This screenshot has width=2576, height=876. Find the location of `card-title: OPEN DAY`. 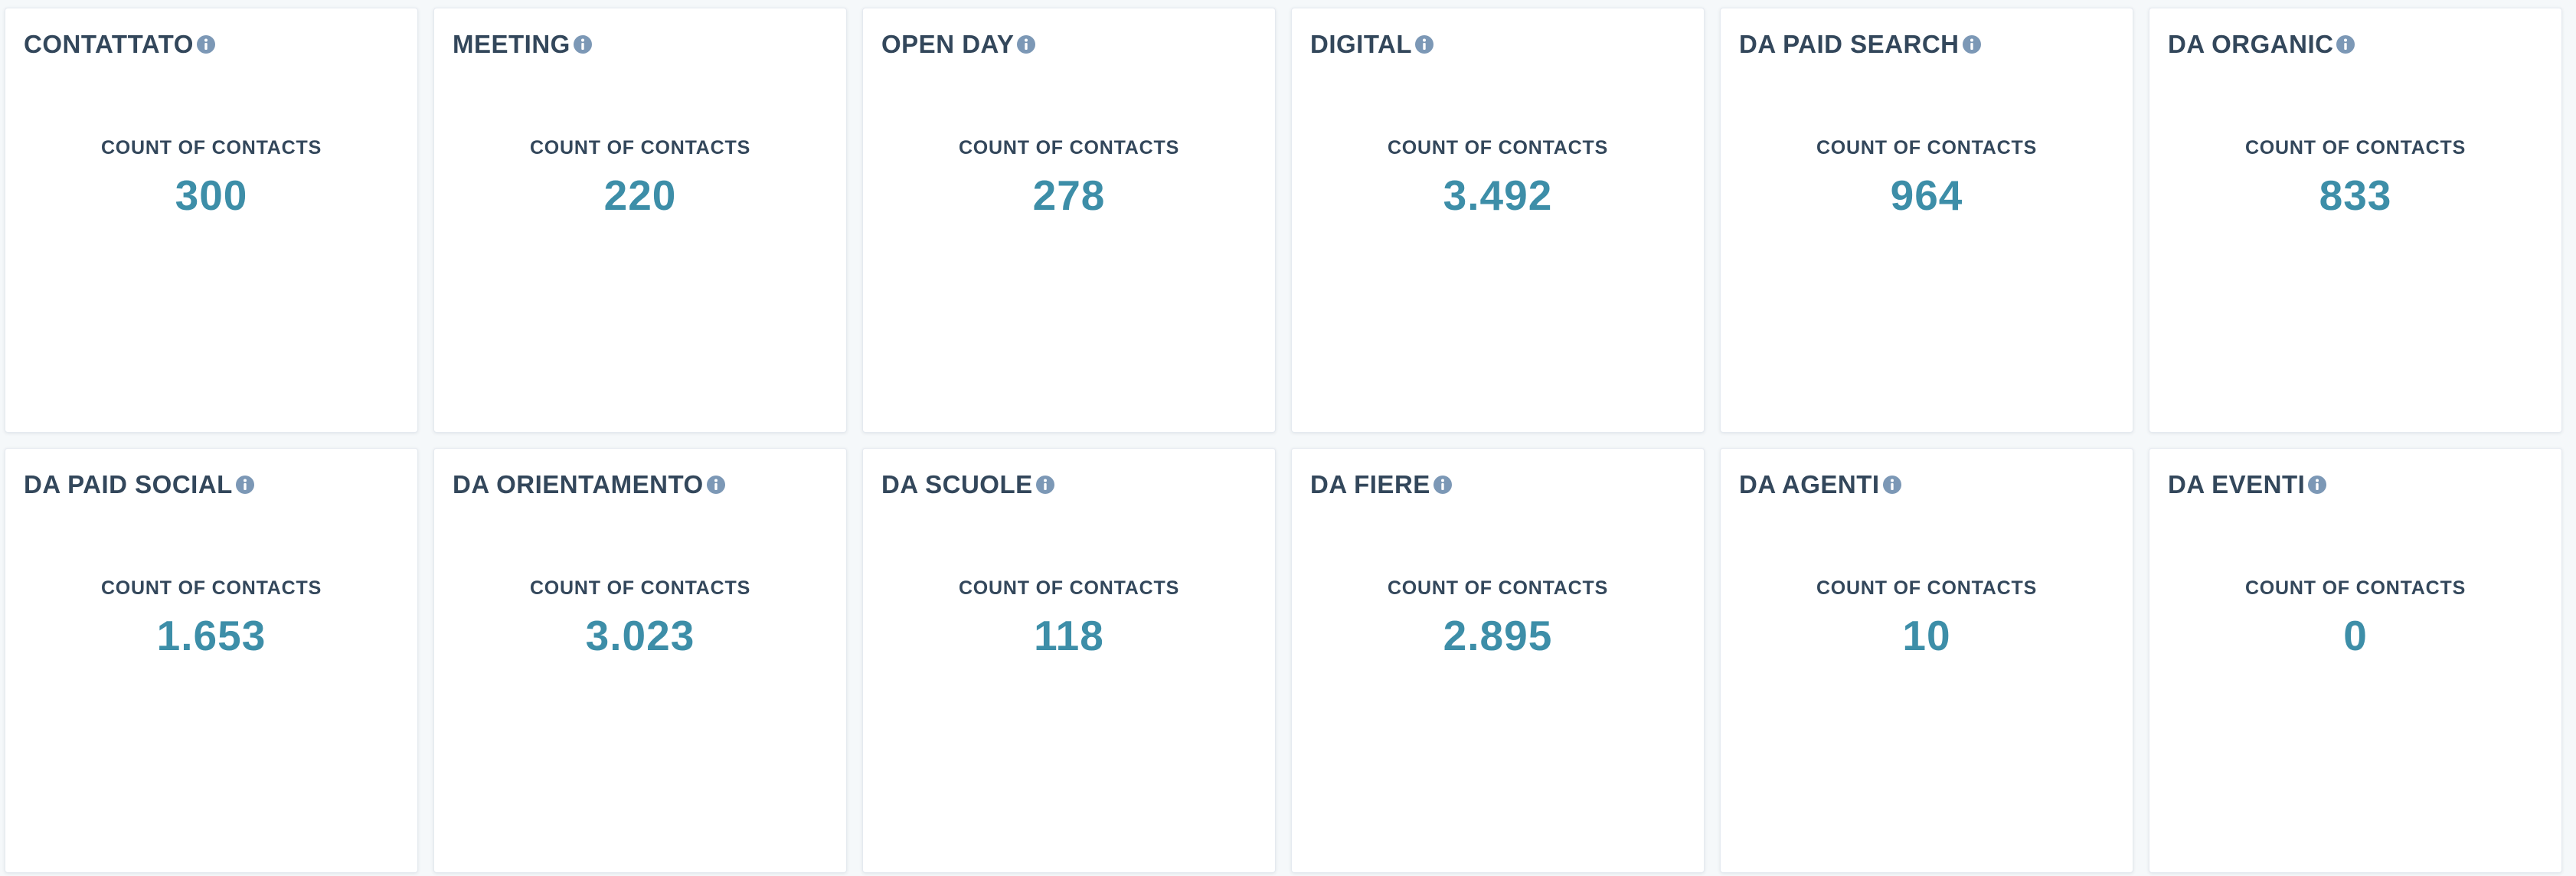

card-title: OPEN DAY is located at coordinates (947, 44).